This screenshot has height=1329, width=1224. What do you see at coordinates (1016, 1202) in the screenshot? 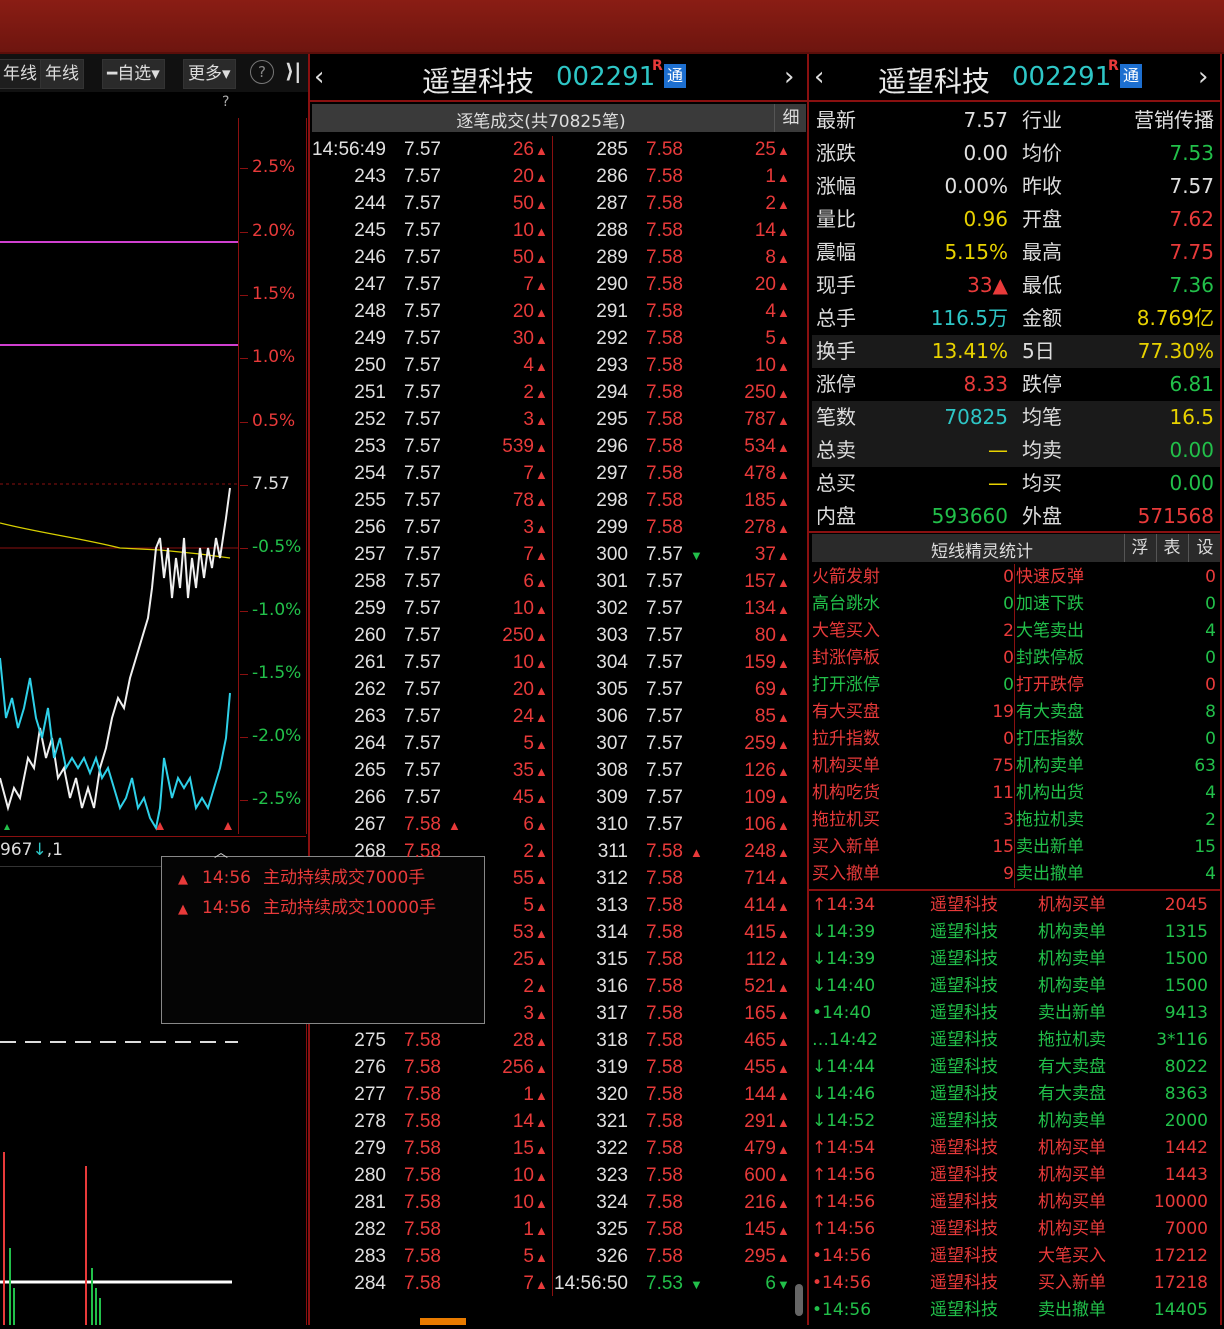
I see `feed-row: ↑14:56 遥望科技 机构买单 10000` at bounding box center [1016, 1202].